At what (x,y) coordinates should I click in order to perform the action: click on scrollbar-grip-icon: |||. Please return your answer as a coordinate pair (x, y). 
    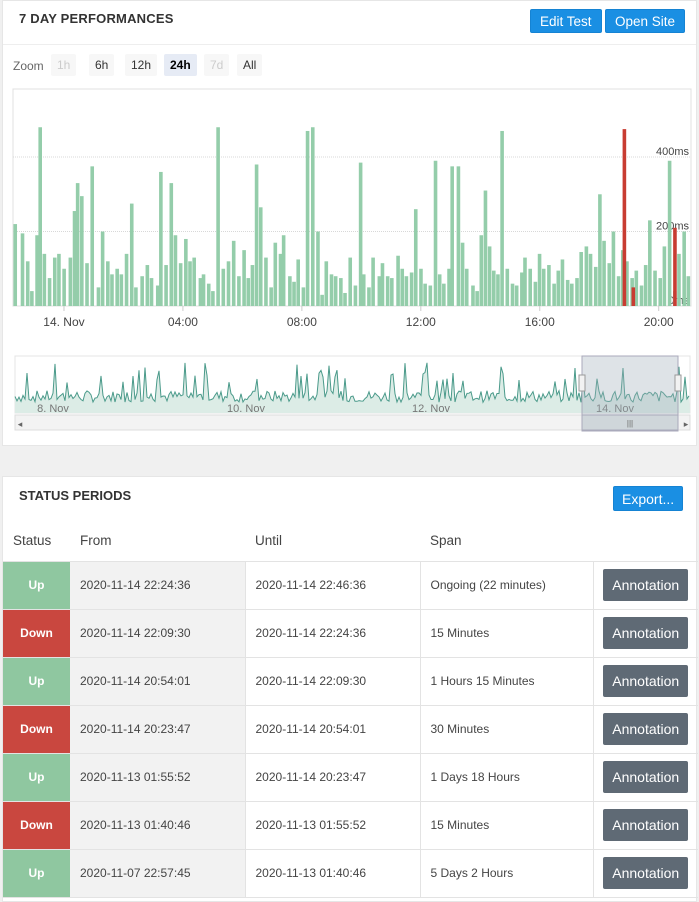
    Looking at the image, I should click on (630, 423).